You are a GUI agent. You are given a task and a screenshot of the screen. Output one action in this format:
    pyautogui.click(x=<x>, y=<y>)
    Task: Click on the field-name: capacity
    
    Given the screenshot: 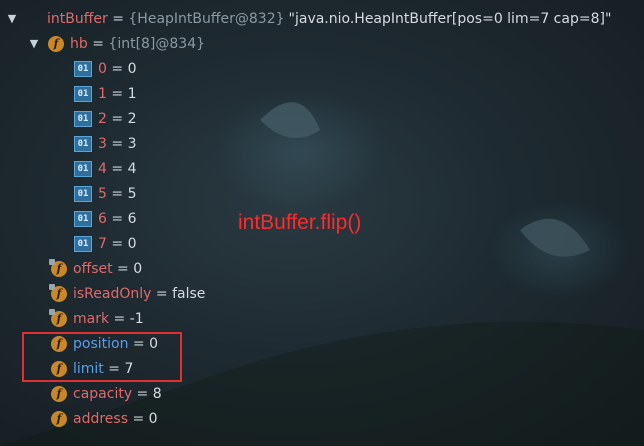 What is the action you would take?
    pyautogui.click(x=103, y=393)
    